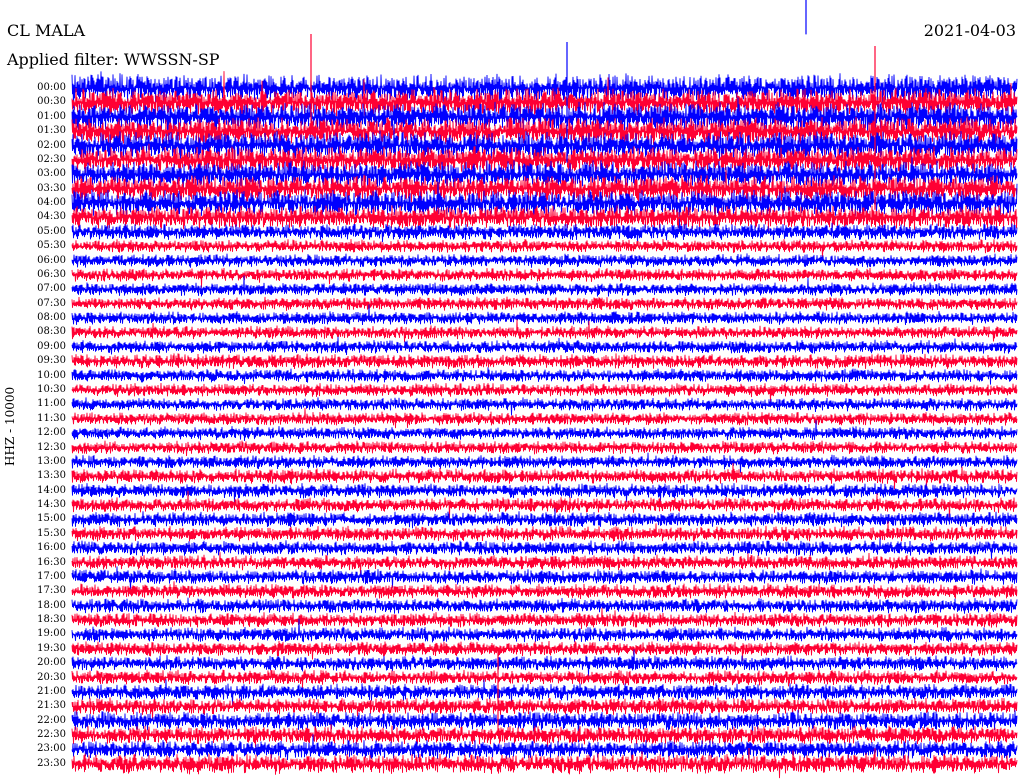 This screenshot has height=780, width=1024. Describe the element at coordinates (544, 679) in the screenshot. I see `trace-row-2030` at that location.